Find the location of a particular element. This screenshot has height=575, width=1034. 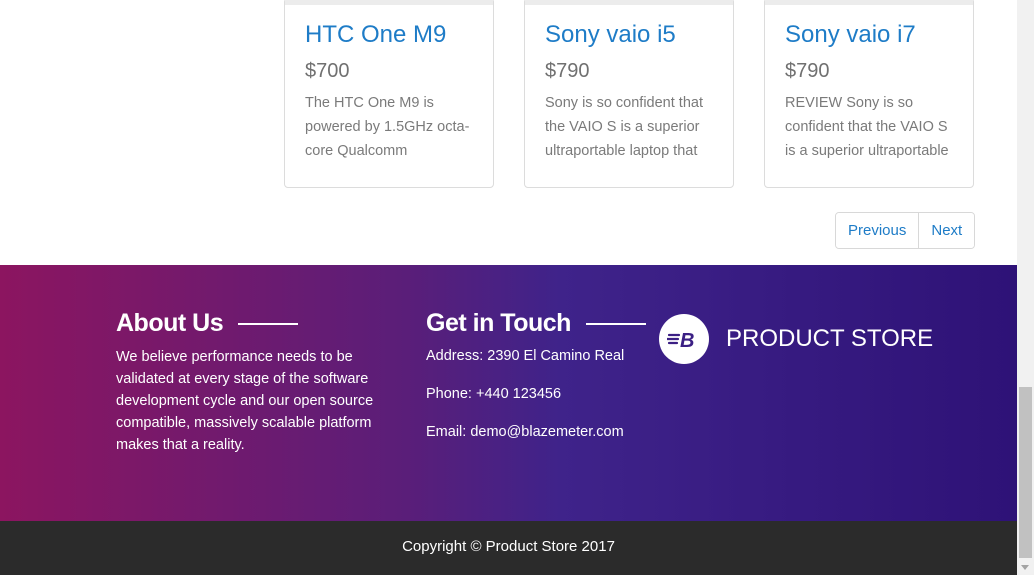

contact-phone: Phone: +440 123456 is located at coordinates (494, 394).